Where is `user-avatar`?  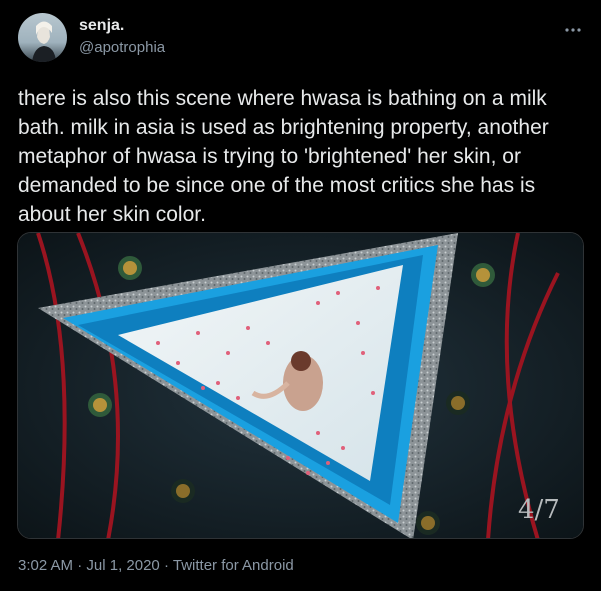 user-avatar is located at coordinates (42, 37).